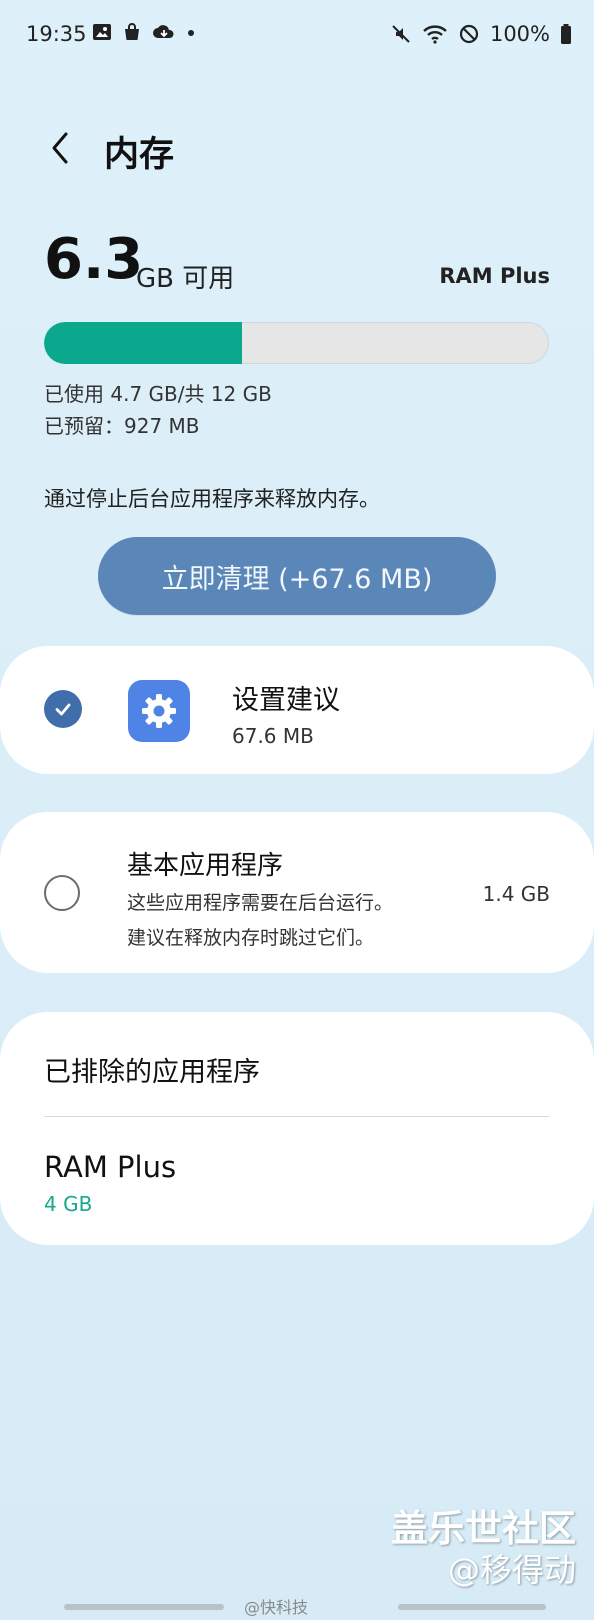  I want to click on status-icons-left, so click(144, 32).